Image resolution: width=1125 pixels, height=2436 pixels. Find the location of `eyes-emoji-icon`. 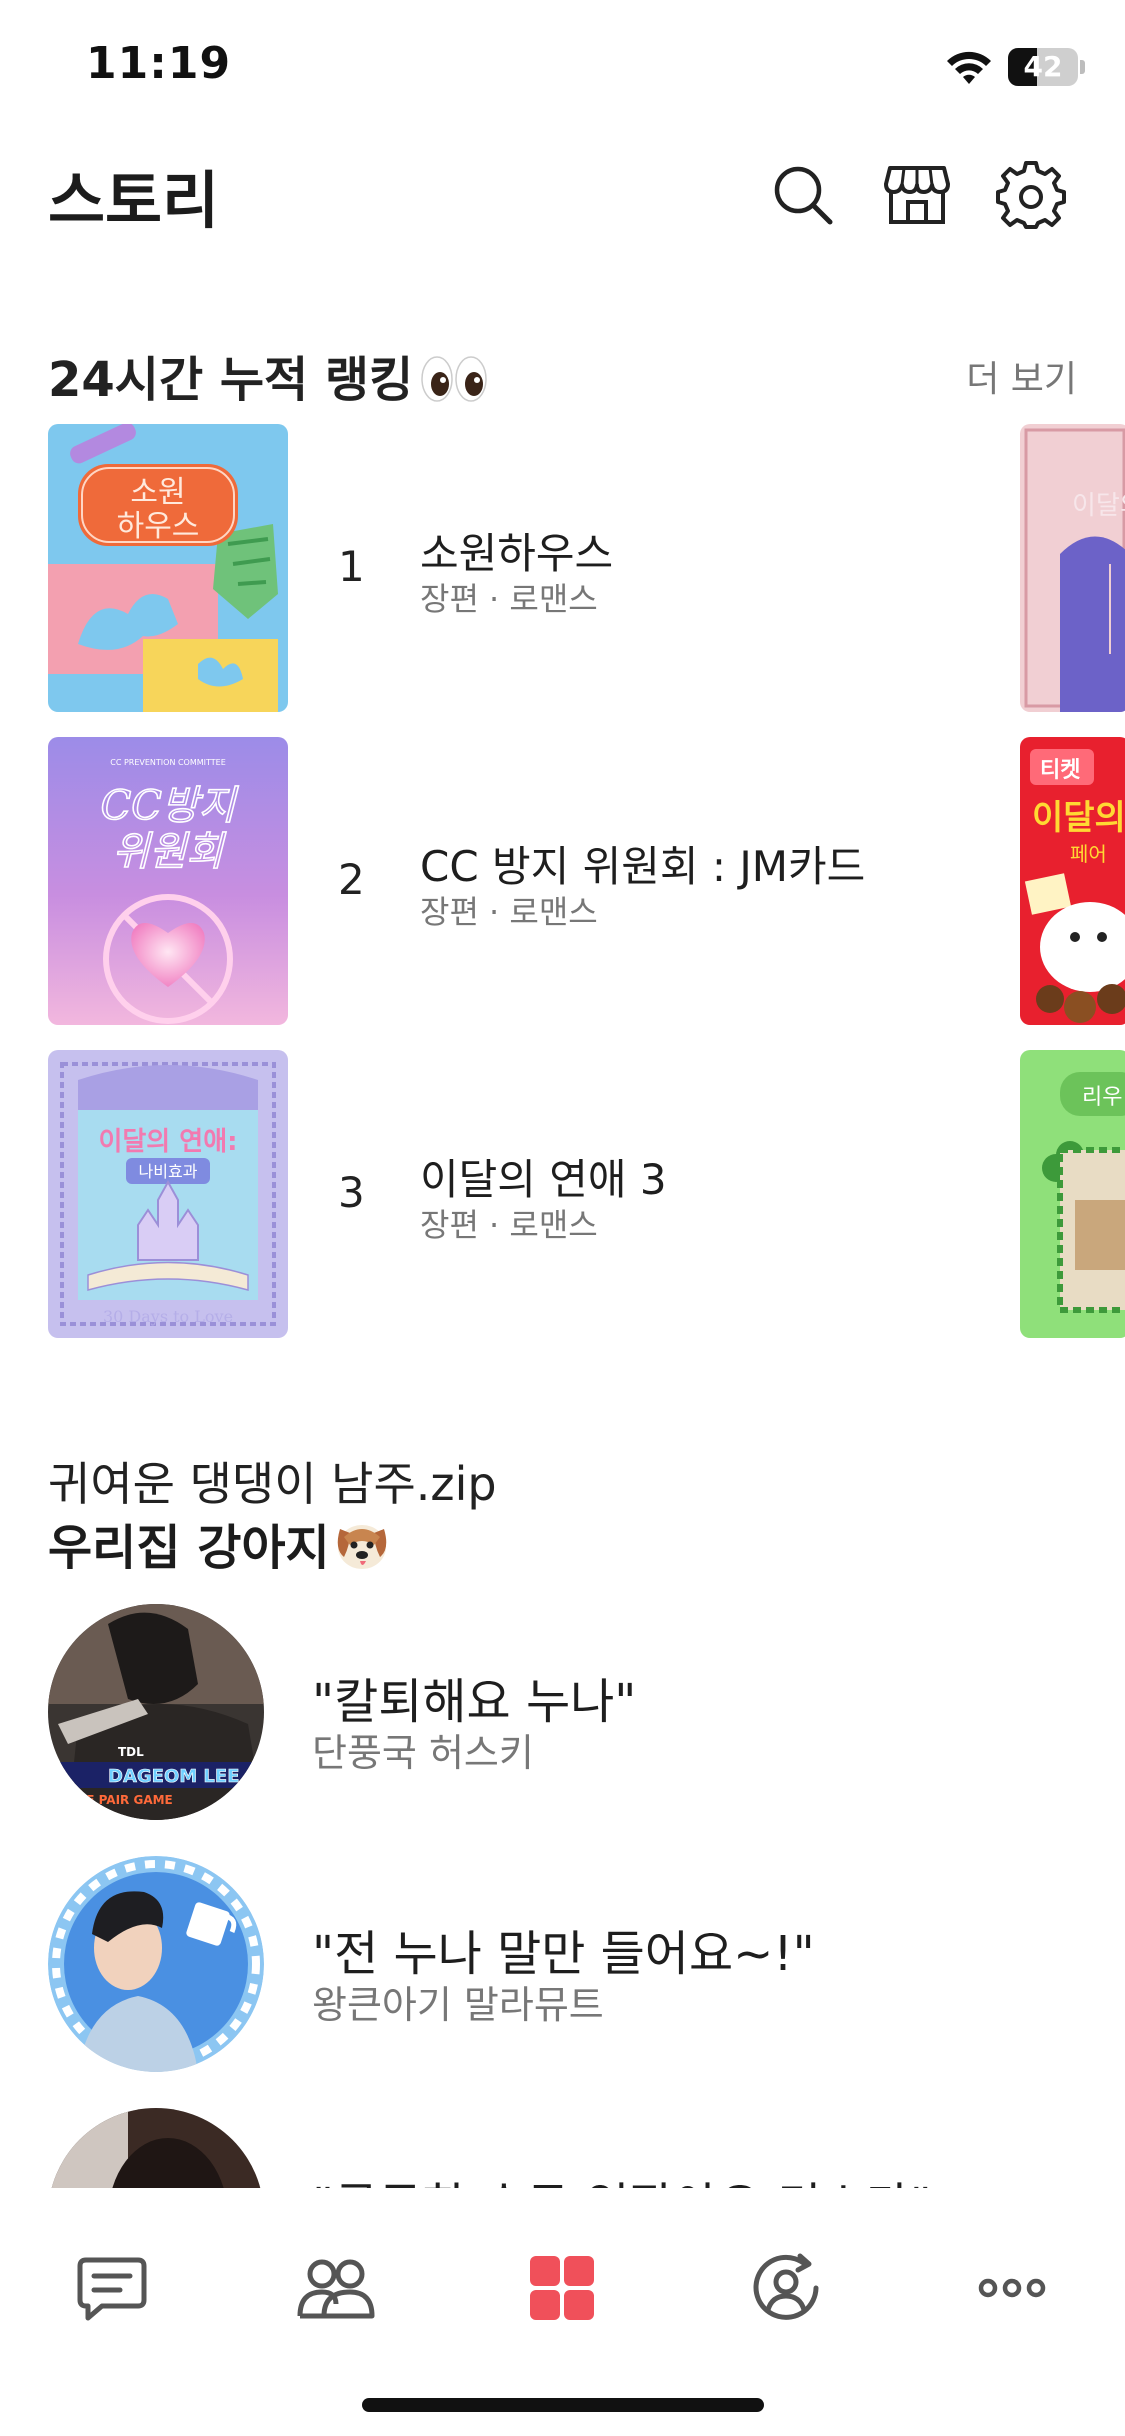

eyes-emoji-icon is located at coordinates (454, 379).